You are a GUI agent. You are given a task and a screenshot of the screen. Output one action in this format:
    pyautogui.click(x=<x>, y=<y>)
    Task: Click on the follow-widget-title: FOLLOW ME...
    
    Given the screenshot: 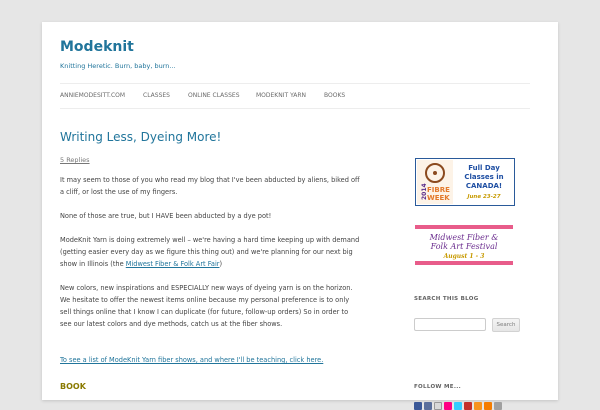 What is the action you would take?
    pyautogui.click(x=438, y=387)
    